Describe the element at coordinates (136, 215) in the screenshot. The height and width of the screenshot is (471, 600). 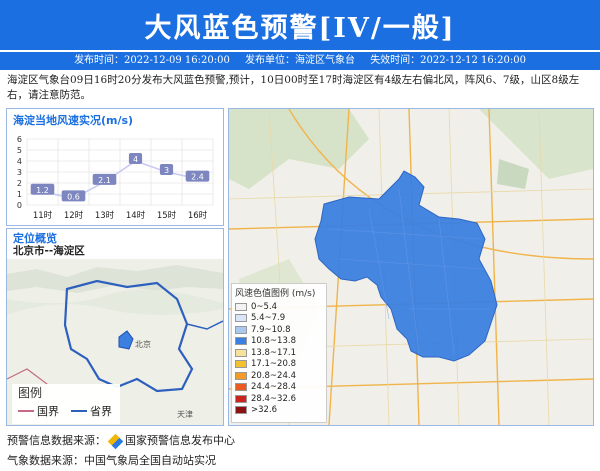
I see `x-tick-label: 14时` at that location.